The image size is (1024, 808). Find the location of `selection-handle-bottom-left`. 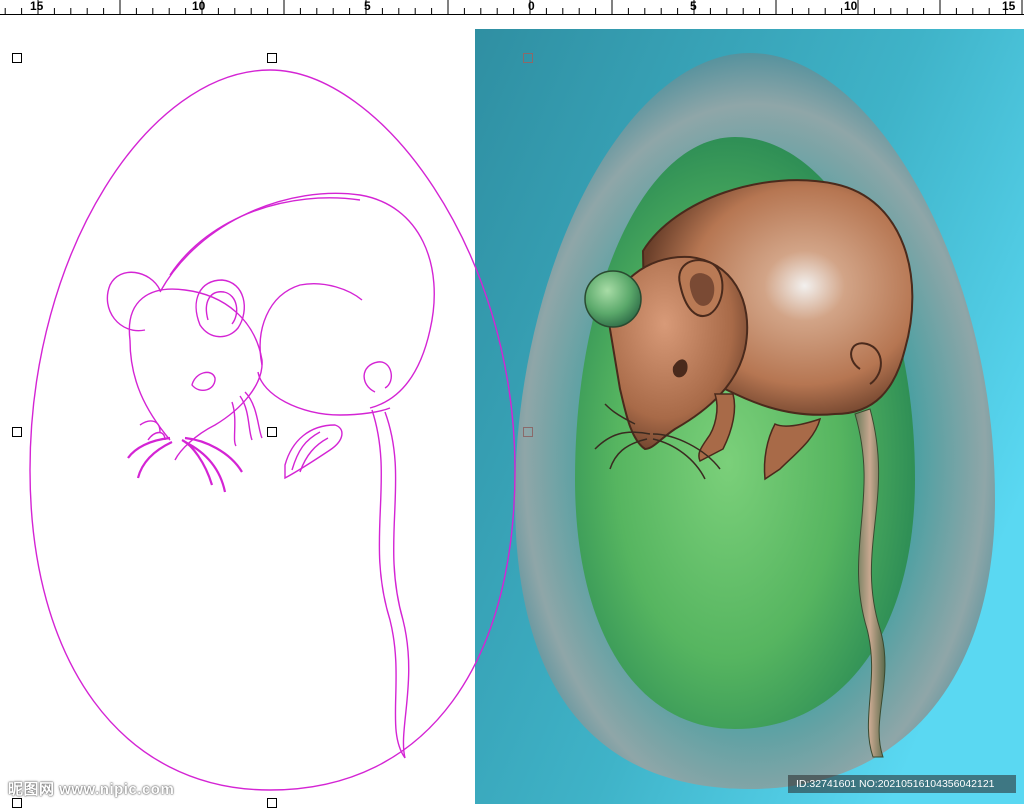

selection-handle-bottom-left is located at coordinates (17, 803).